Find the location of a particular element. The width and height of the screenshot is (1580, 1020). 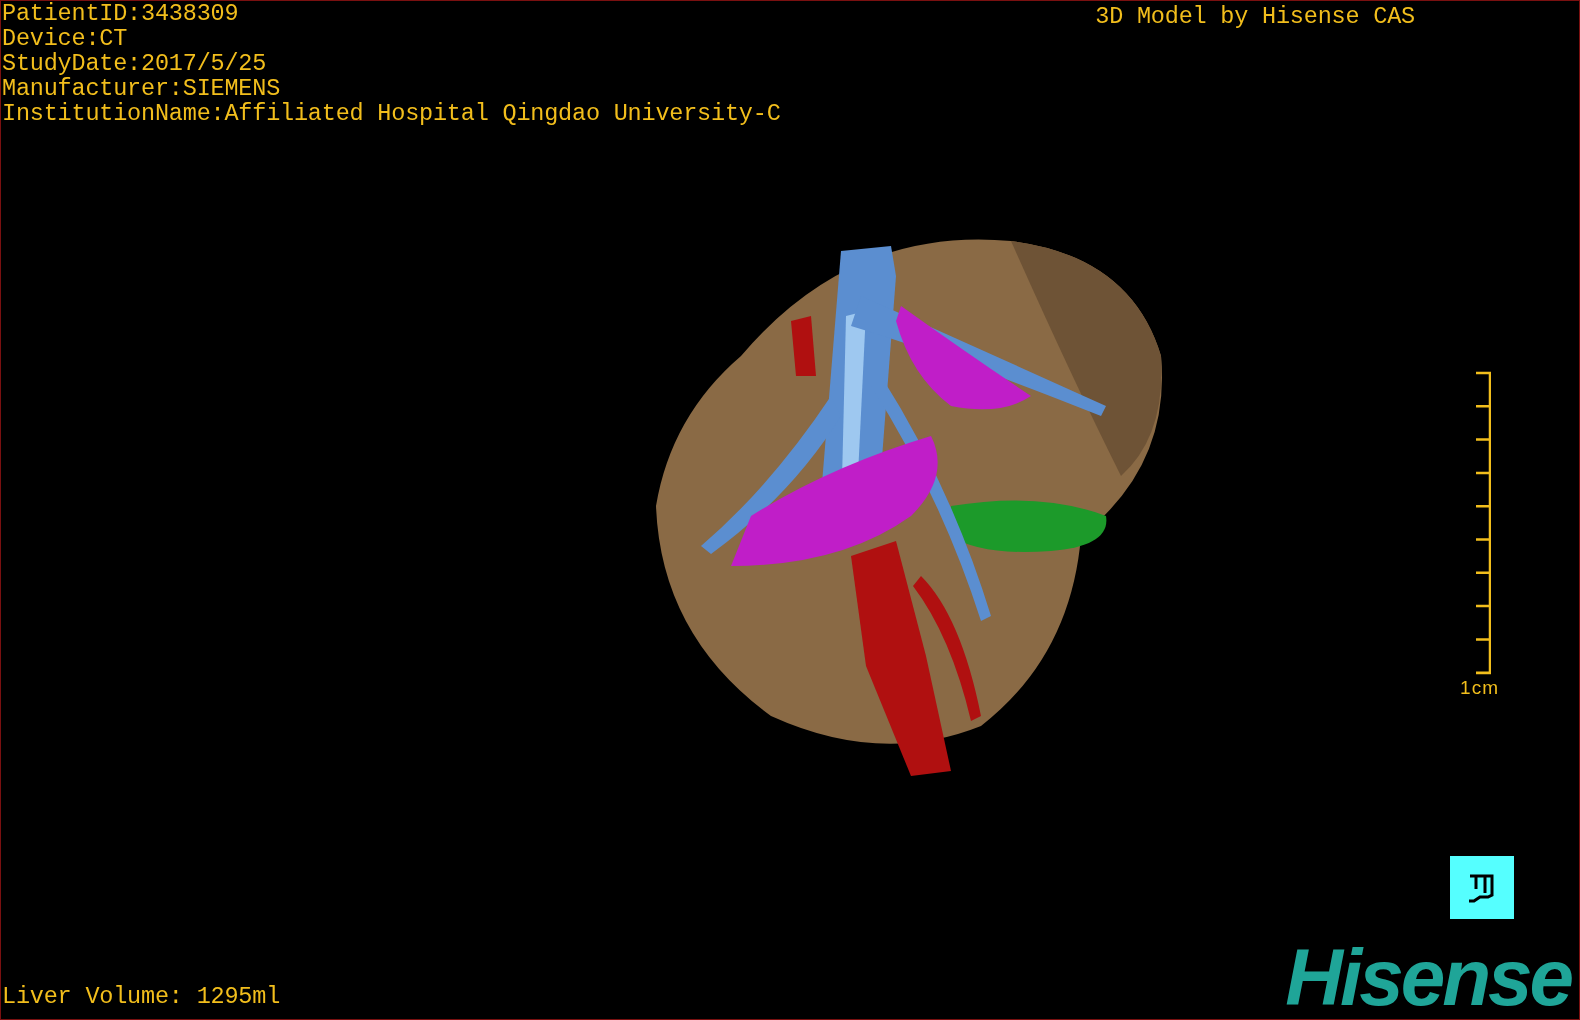

brand-logo: Hisense is located at coordinates (1428, 978).